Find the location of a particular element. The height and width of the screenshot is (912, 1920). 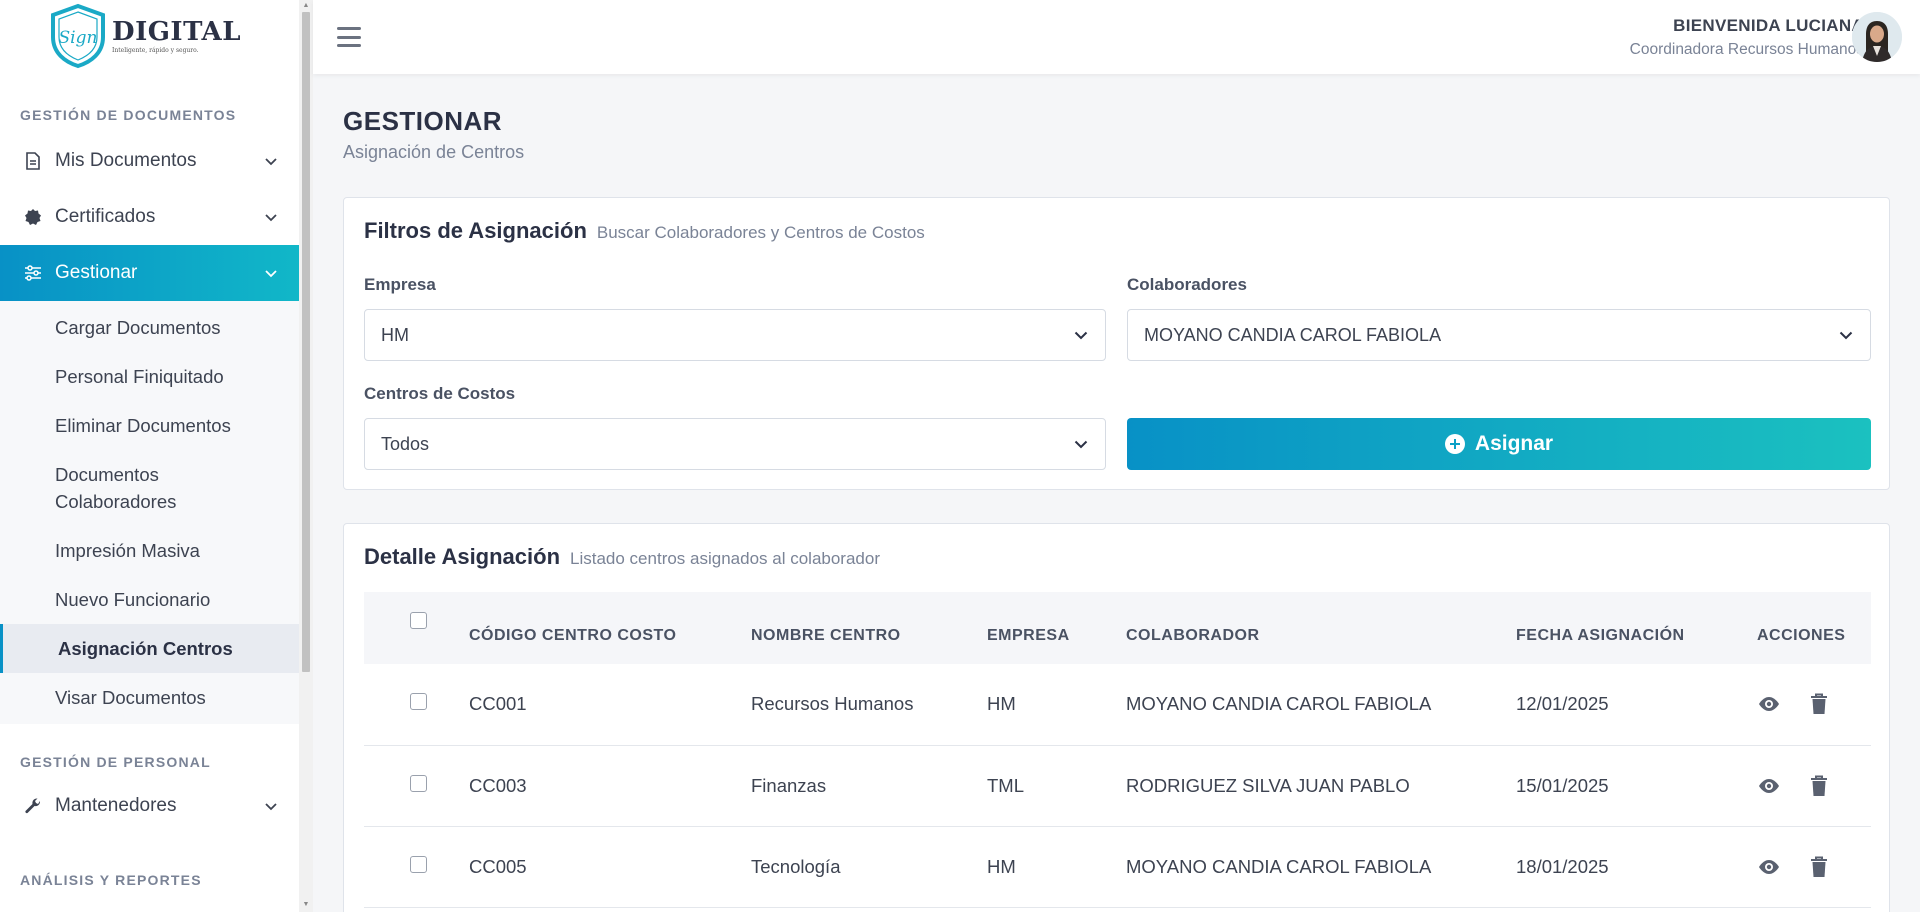

filters-subtitle: Buscar Colaboradores y Centros de Costos is located at coordinates (760, 232).